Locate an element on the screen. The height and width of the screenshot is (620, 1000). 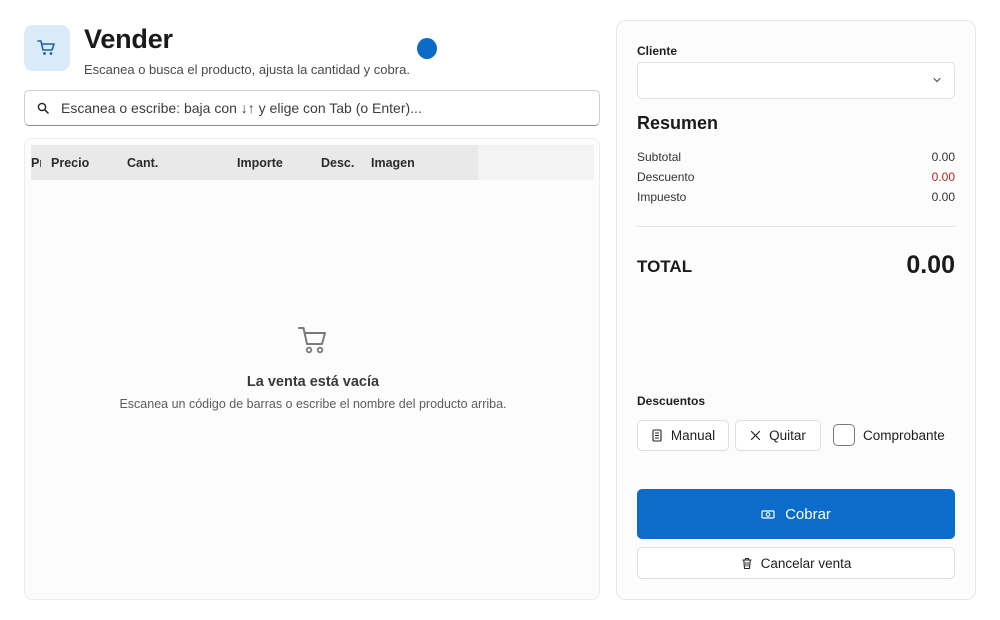
client-label: Cliente is located at coordinates (657, 51).